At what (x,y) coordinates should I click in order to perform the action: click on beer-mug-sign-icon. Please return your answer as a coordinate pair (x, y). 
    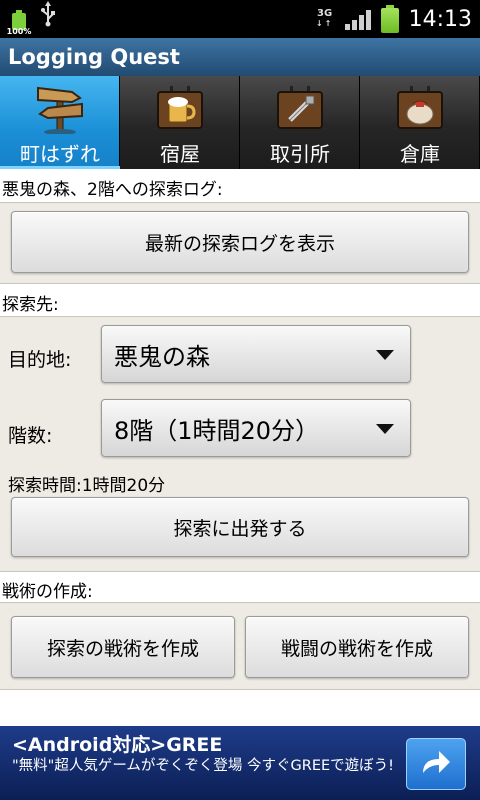
    Looking at the image, I should click on (180, 108).